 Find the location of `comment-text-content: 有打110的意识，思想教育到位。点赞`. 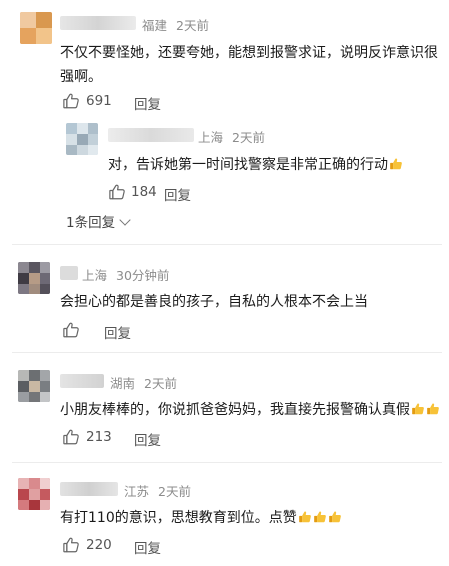

comment-text-content: 有打110的意识，思想教育到位。点赞 is located at coordinates (178, 518).